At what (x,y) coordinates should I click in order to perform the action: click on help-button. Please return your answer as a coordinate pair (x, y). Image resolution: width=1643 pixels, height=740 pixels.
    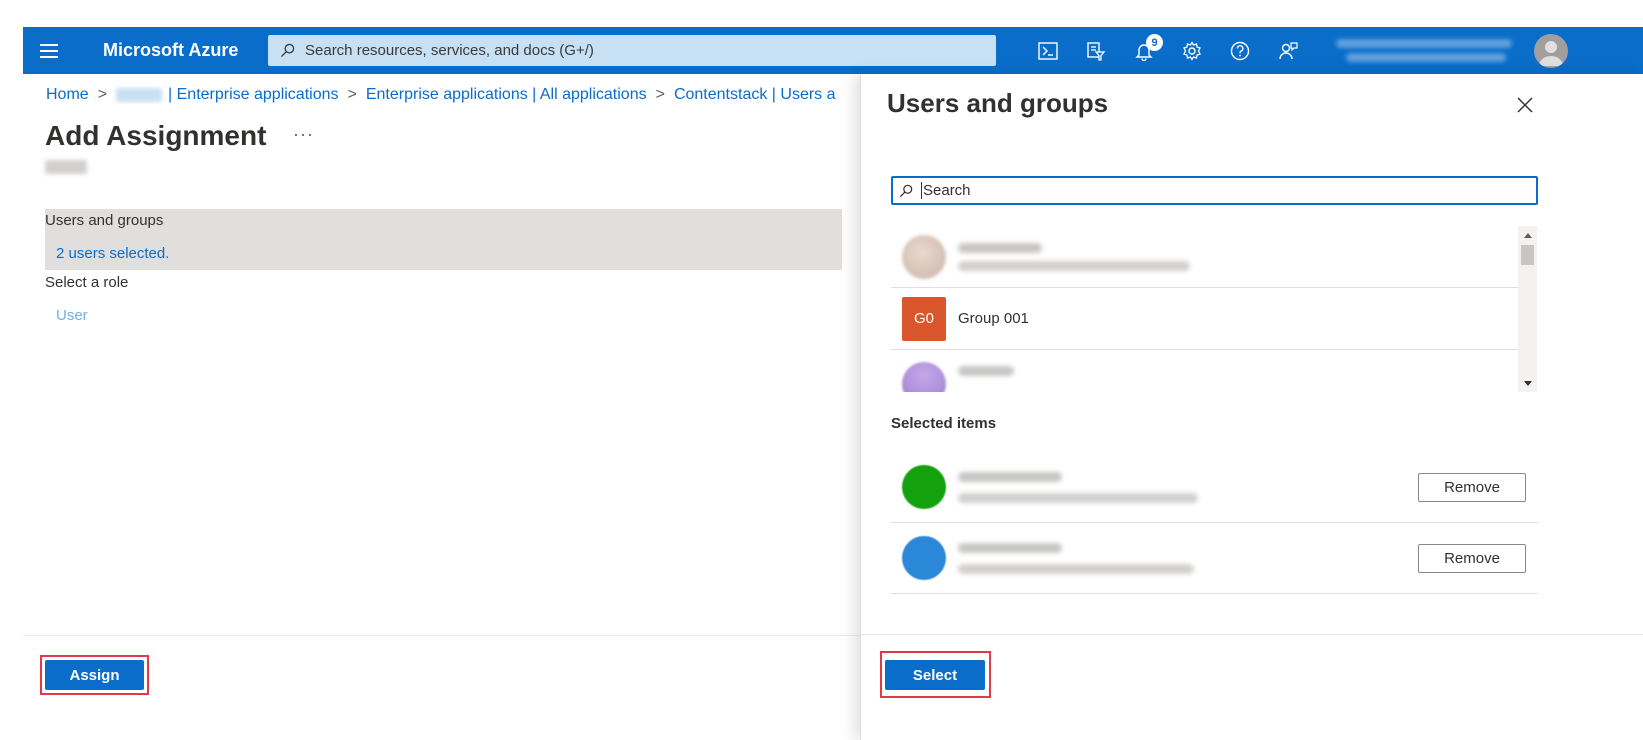
    Looking at the image, I should click on (1240, 50).